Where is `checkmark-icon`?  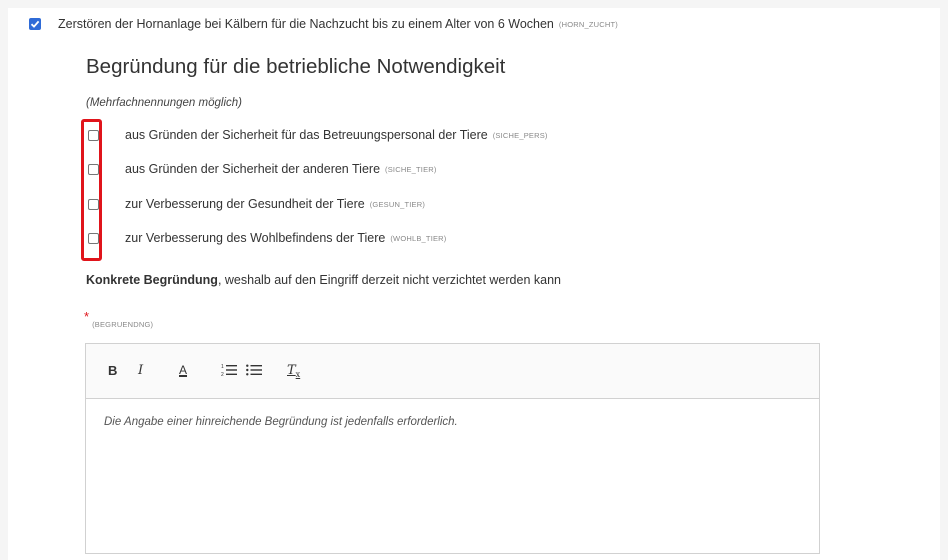
checkmark-icon is located at coordinates (35, 24).